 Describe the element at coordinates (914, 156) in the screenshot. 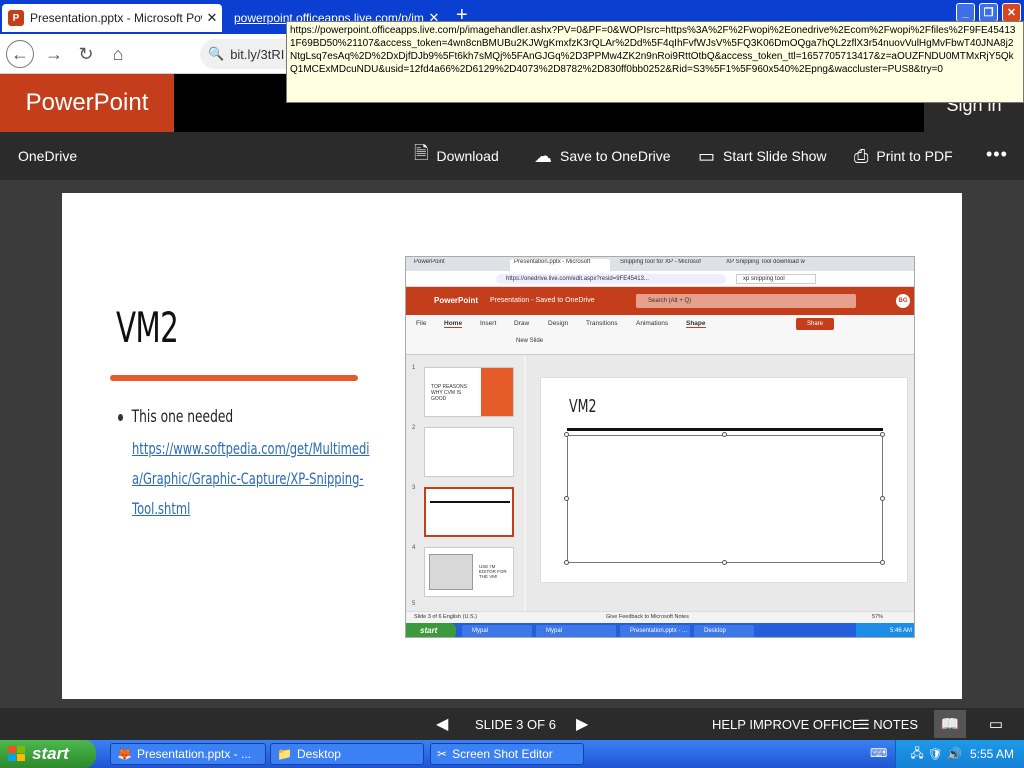

I see `print-label: Print to PDF` at that location.